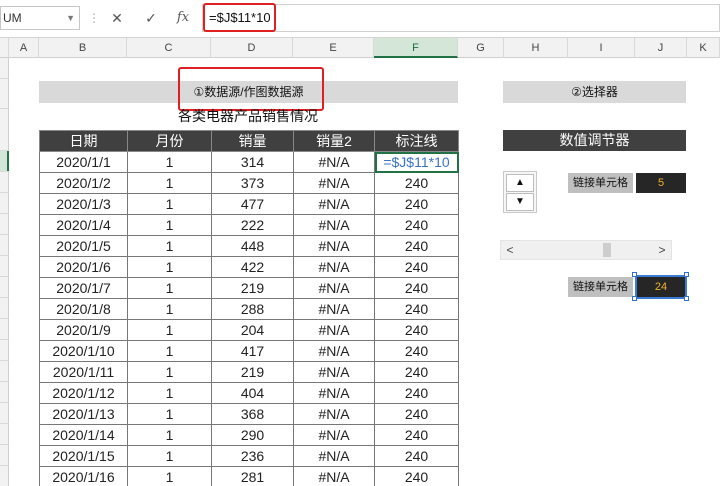 This screenshot has width=720, height=486. Describe the element at coordinates (252, 225) in the screenshot. I see `cell-sales: 222` at that location.